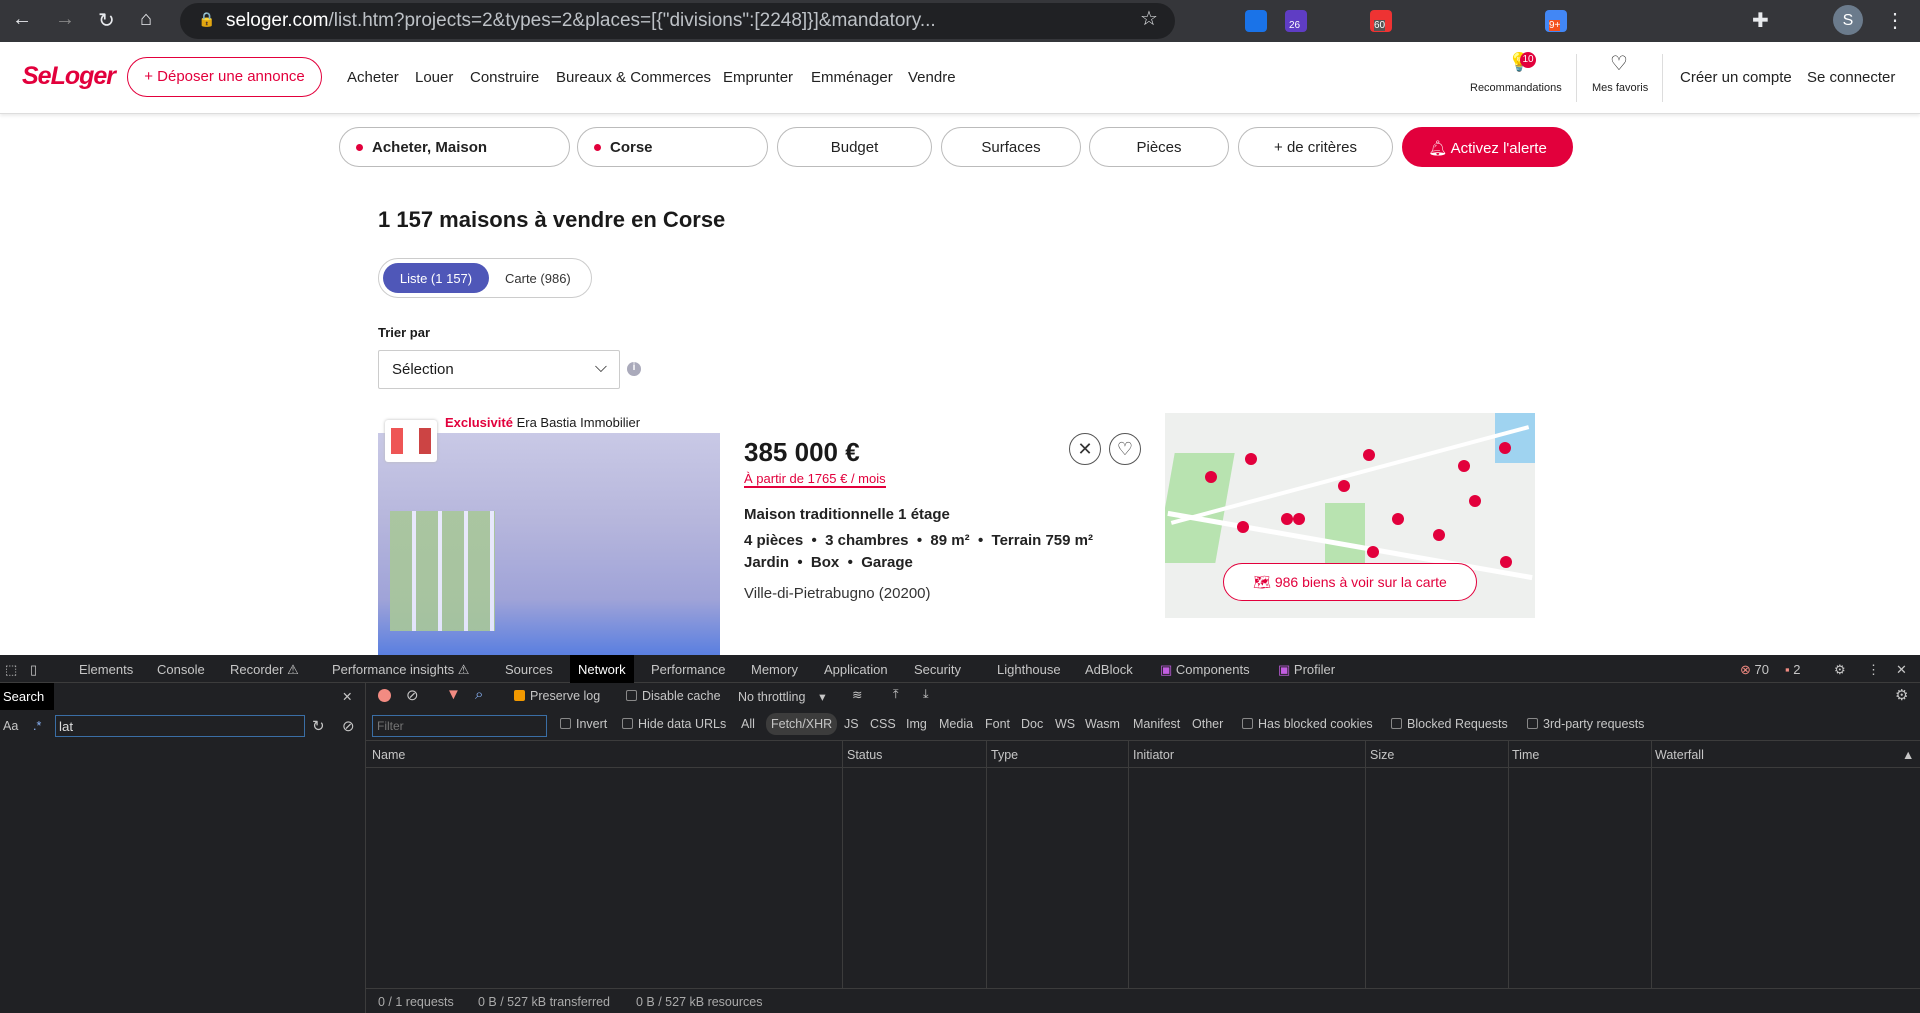 The height and width of the screenshot is (1013, 1920). Describe the element at coordinates (264, 670) in the screenshot. I see `tab-recorder: Recorder ⚠` at that location.